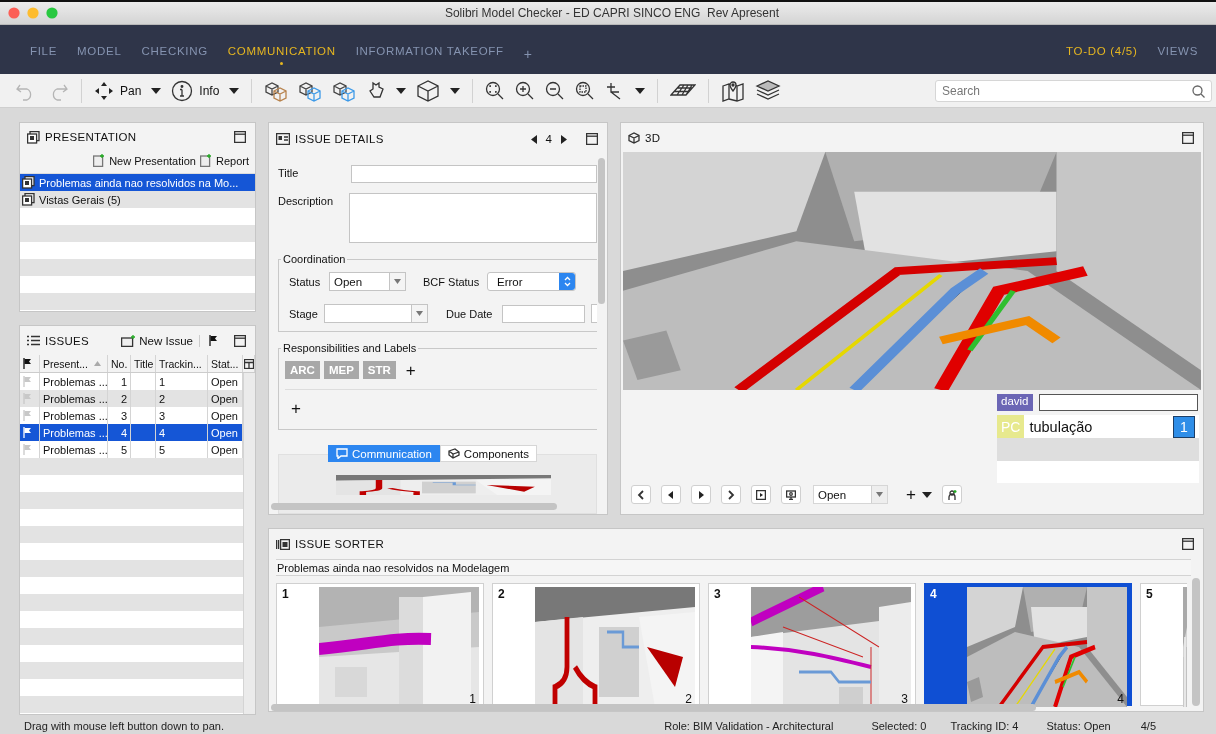 The width and height of the screenshot is (1216, 734). What do you see at coordinates (137, 199) in the screenshot?
I see `list-item: Vistas Gerais (5)` at bounding box center [137, 199].